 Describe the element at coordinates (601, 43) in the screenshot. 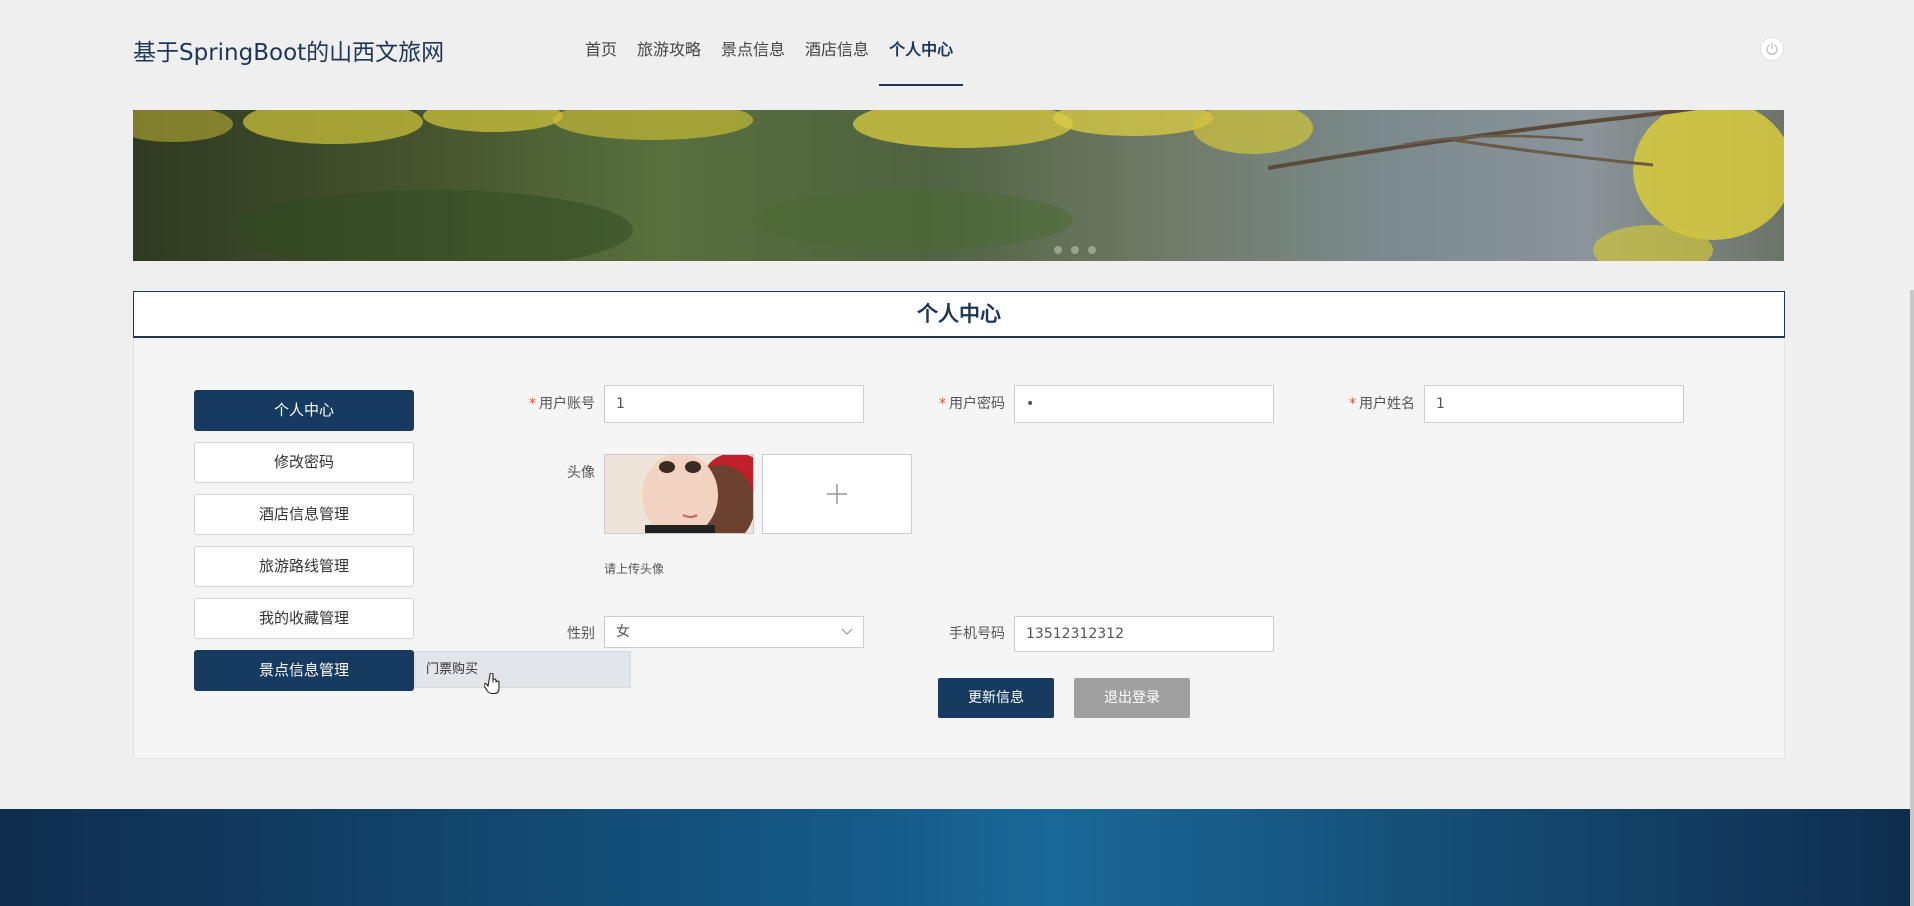

I see `nav-home: 首页` at that location.